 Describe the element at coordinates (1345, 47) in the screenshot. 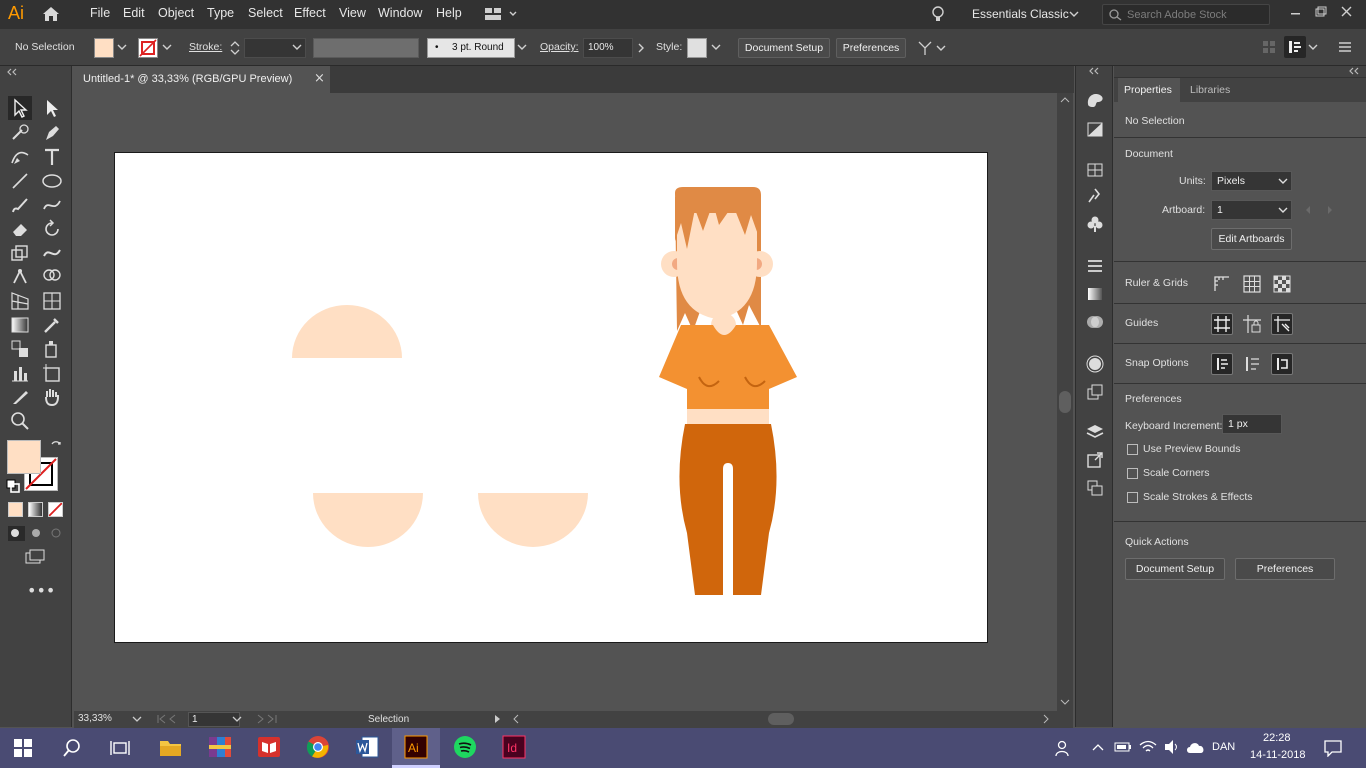

I see `panel-menu-icon` at that location.